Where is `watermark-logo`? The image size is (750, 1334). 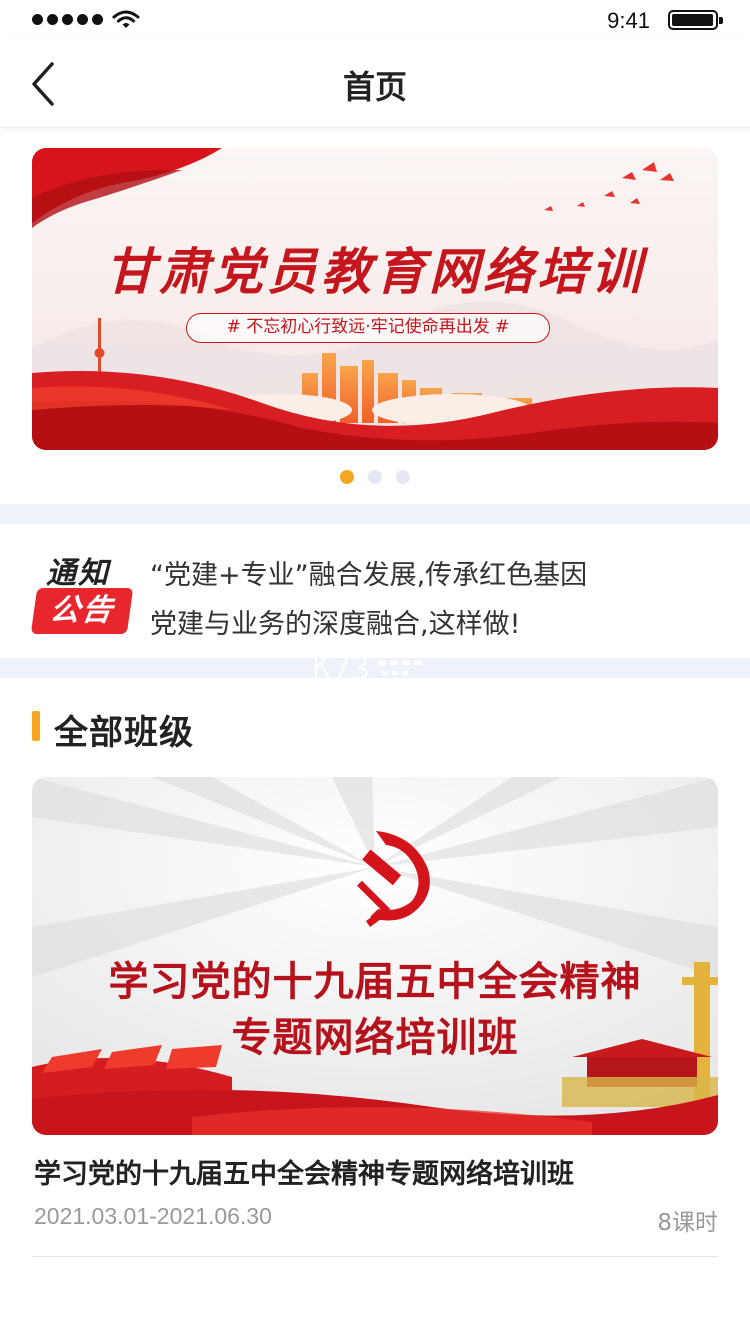
watermark-logo is located at coordinates (368, 667).